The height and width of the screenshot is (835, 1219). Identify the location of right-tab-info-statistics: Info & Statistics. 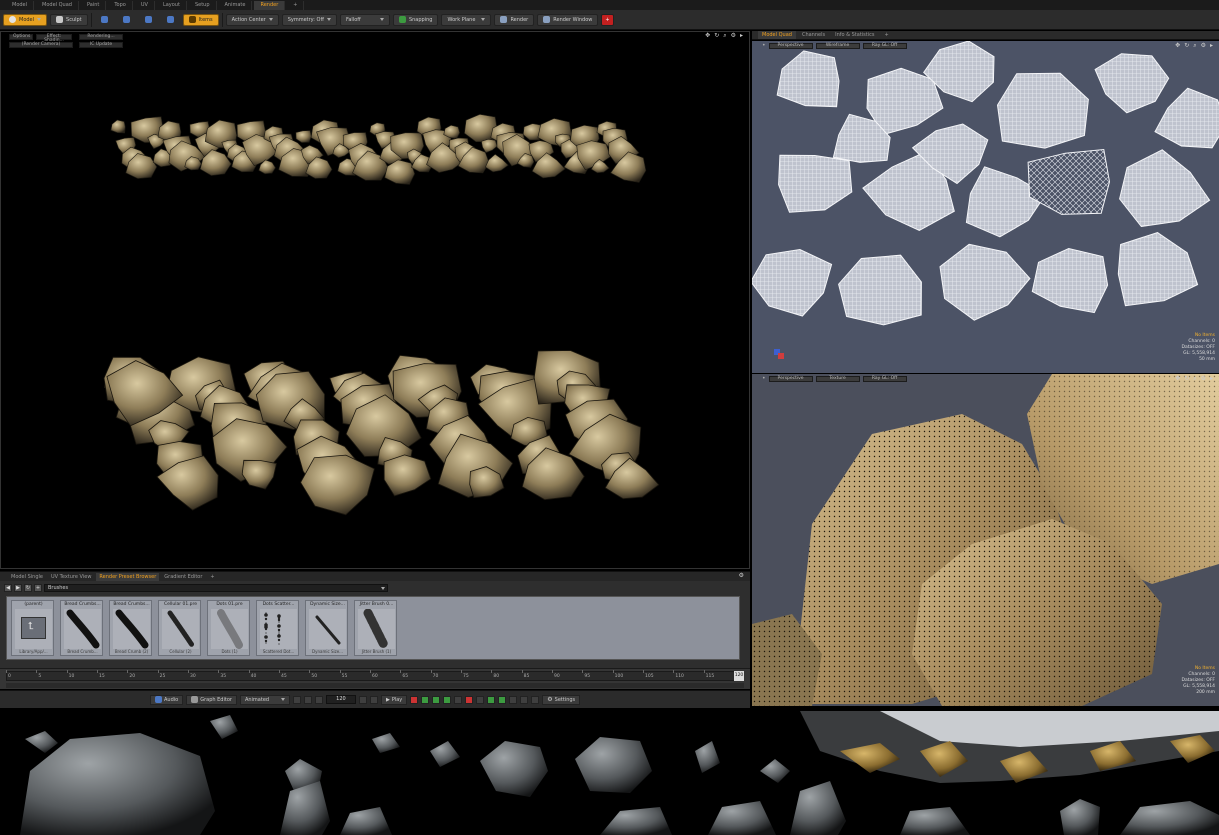
(854, 35).